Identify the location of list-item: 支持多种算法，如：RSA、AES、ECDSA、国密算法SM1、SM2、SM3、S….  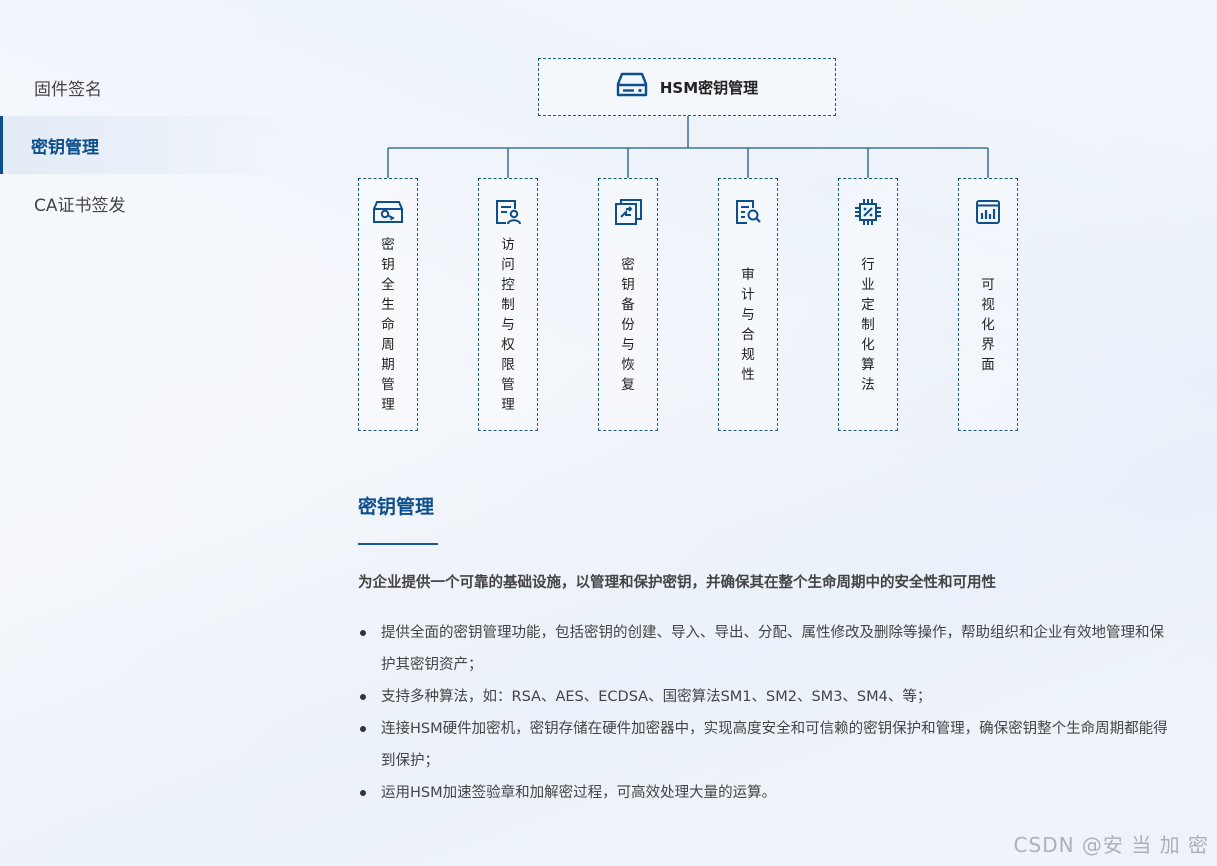
(763, 697).